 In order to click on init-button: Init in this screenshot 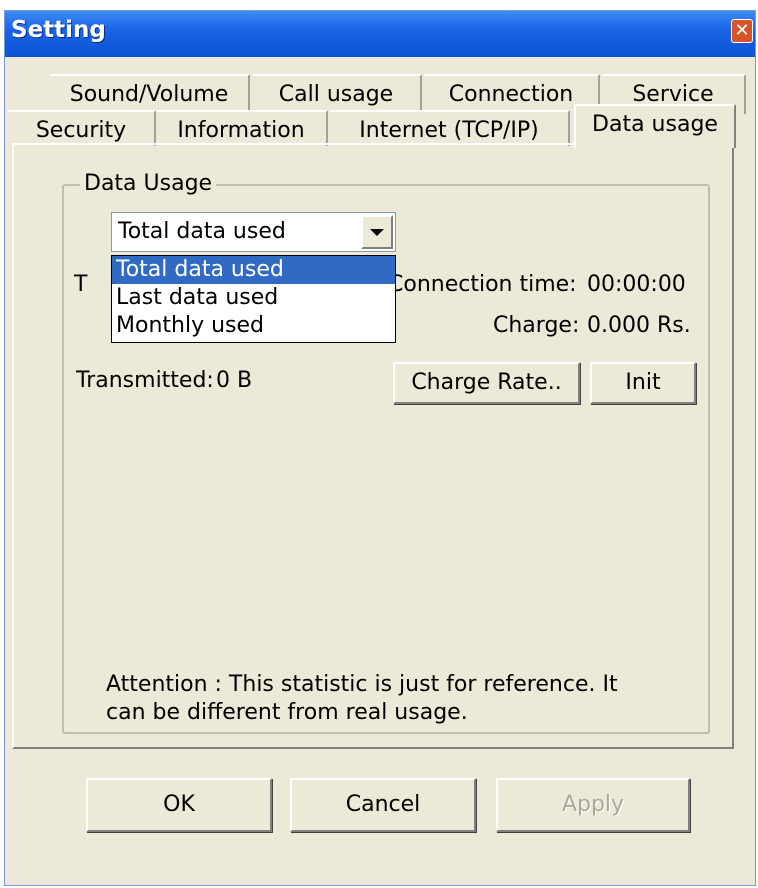, I will do `click(643, 383)`.